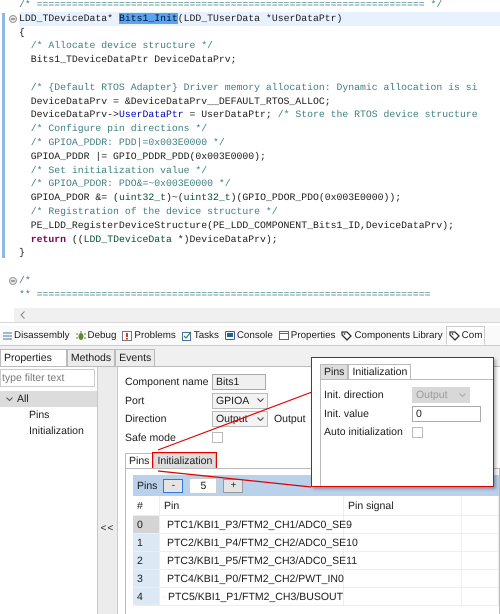 The width and height of the screenshot is (500, 614). Describe the element at coordinates (9, 399) in the screenshot. I see `chevron-icon` at that location.